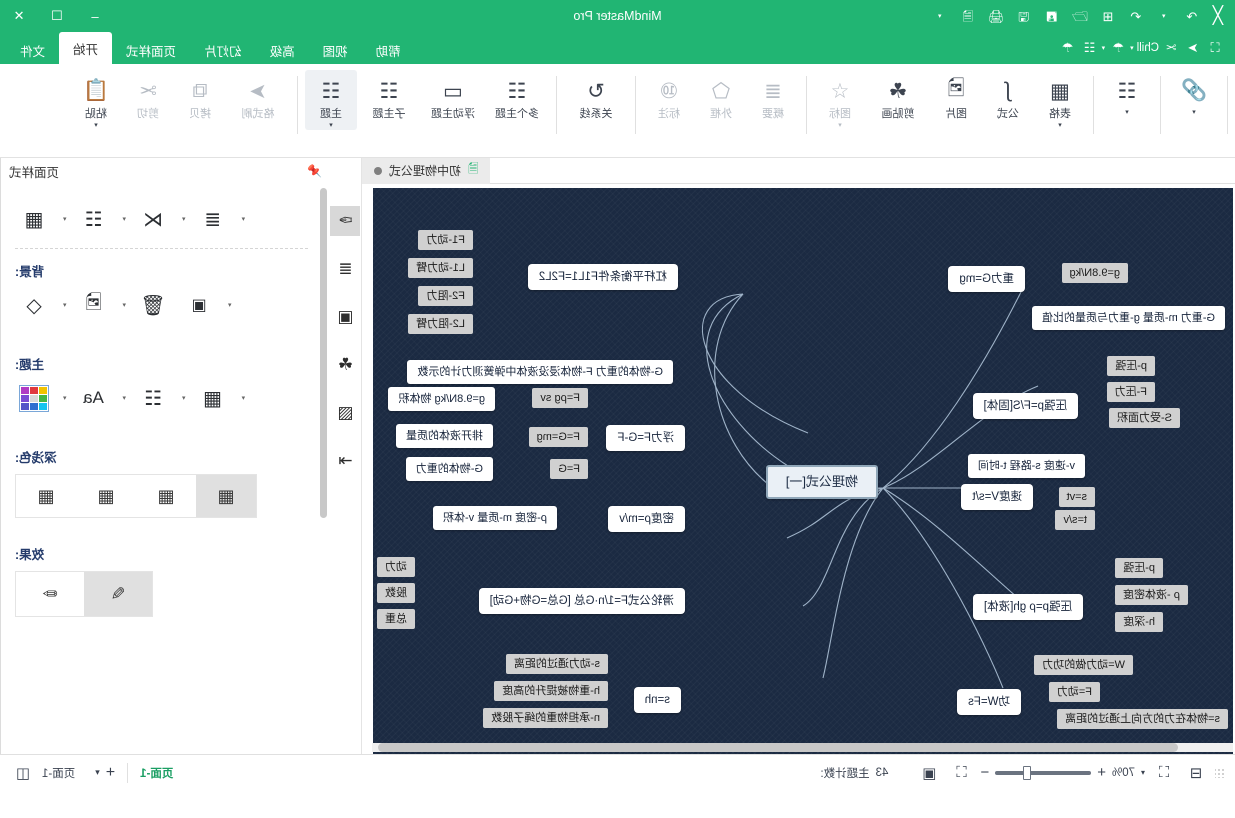 This screenshot has width=1235, height=818. What do you see at coordinates (1171, 48) in the screenshot?
I see `scissors-icon: ✂` at bounding box center [1171, 48].